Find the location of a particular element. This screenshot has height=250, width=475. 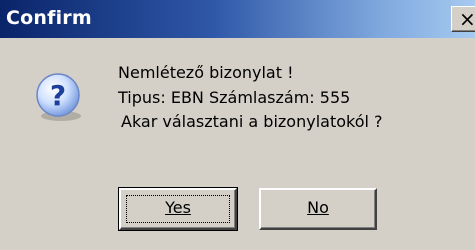

close-icon: × is located at coordinates (467, 19).